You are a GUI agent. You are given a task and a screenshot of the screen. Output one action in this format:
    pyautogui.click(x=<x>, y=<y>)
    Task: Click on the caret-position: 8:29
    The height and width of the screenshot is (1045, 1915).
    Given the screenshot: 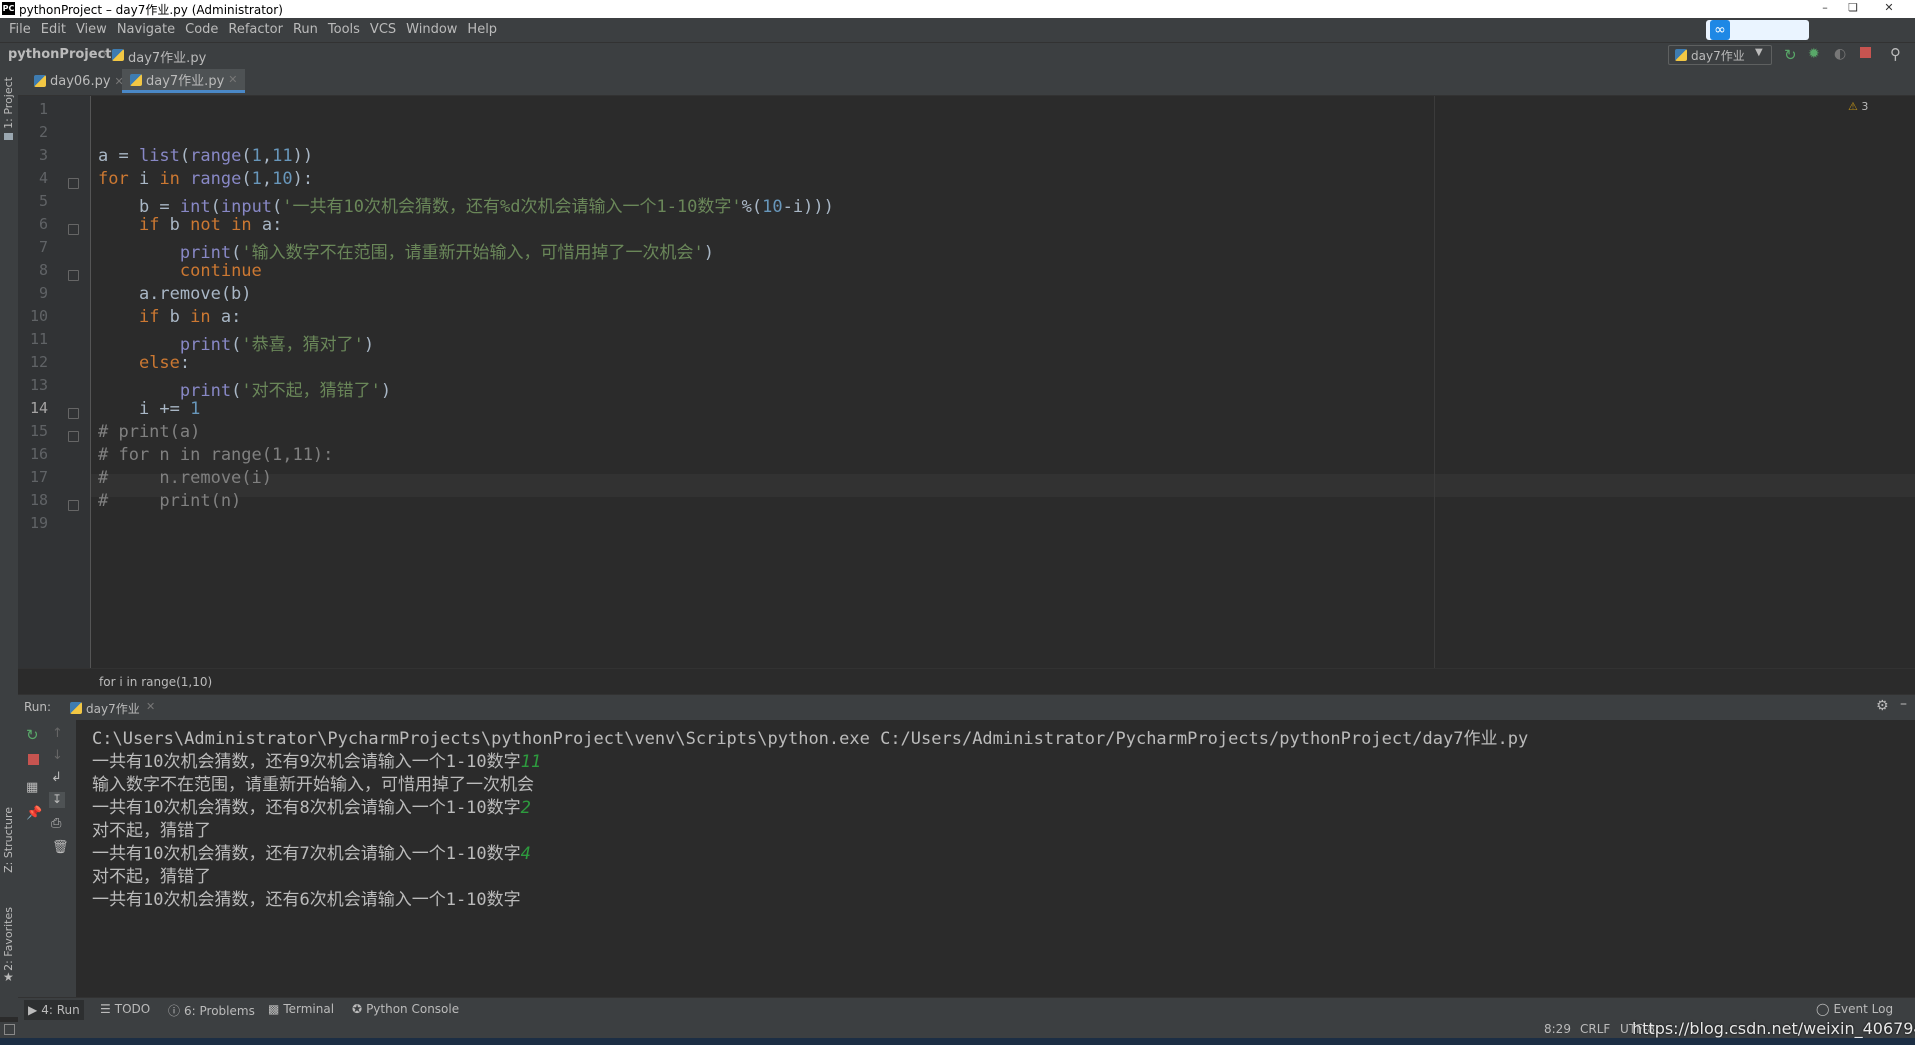 What is the action you would take?
    pyautogui.click(x=1557, y=1029)
    